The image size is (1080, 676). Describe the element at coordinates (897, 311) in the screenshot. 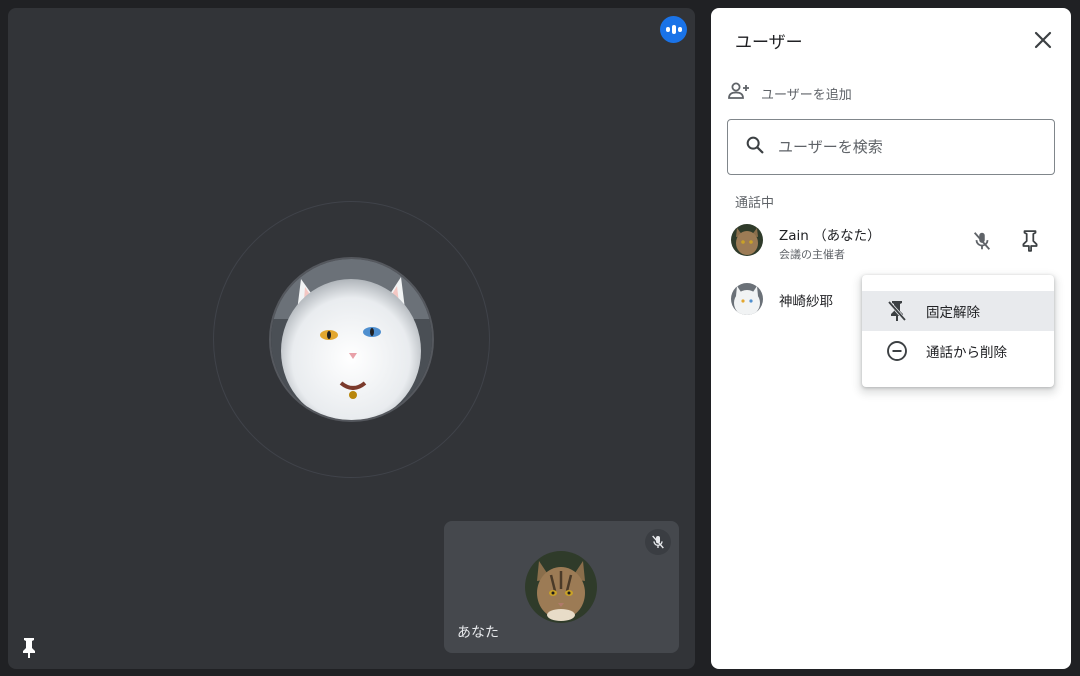

I see `unpin-icon` at that location.